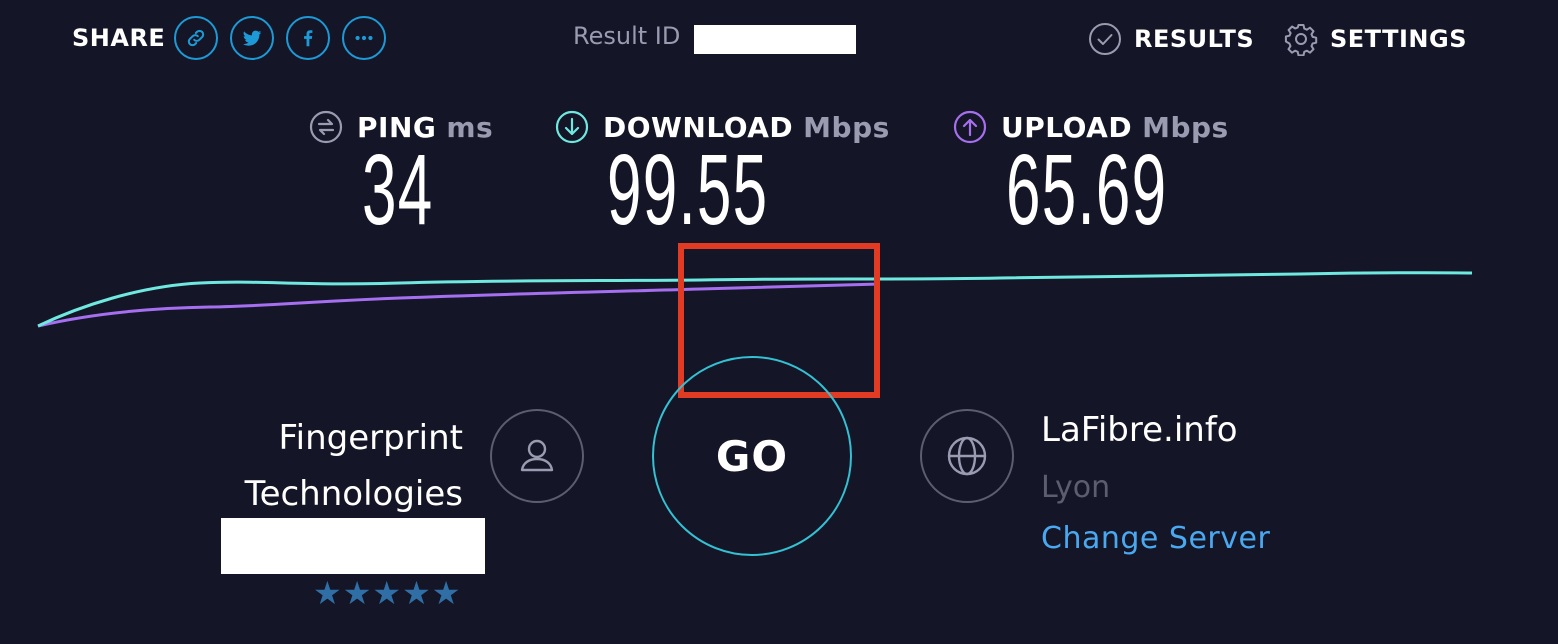 The width and height of the screenshot is (1558, 644). Describe the element at coordinates (196, 38) in the screenshot. I see `link-icon` at that location.